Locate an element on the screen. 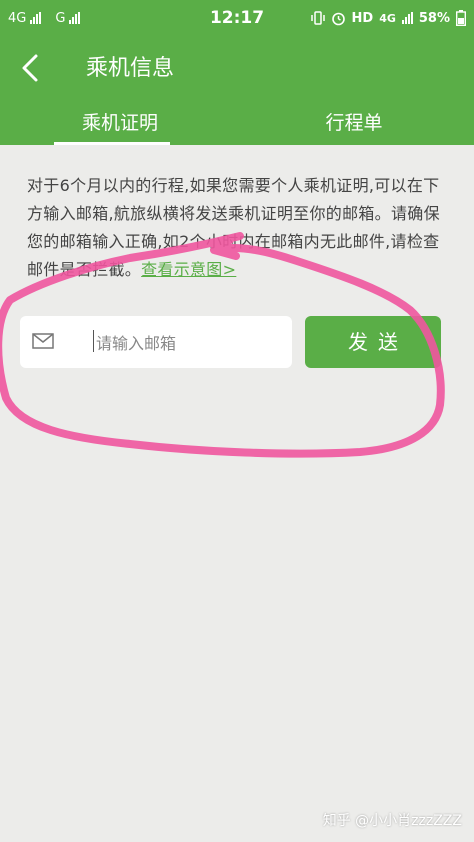 This screenshot has height=842, width=474. page-title: 乘机信息 is located at coordinates (130, 68).